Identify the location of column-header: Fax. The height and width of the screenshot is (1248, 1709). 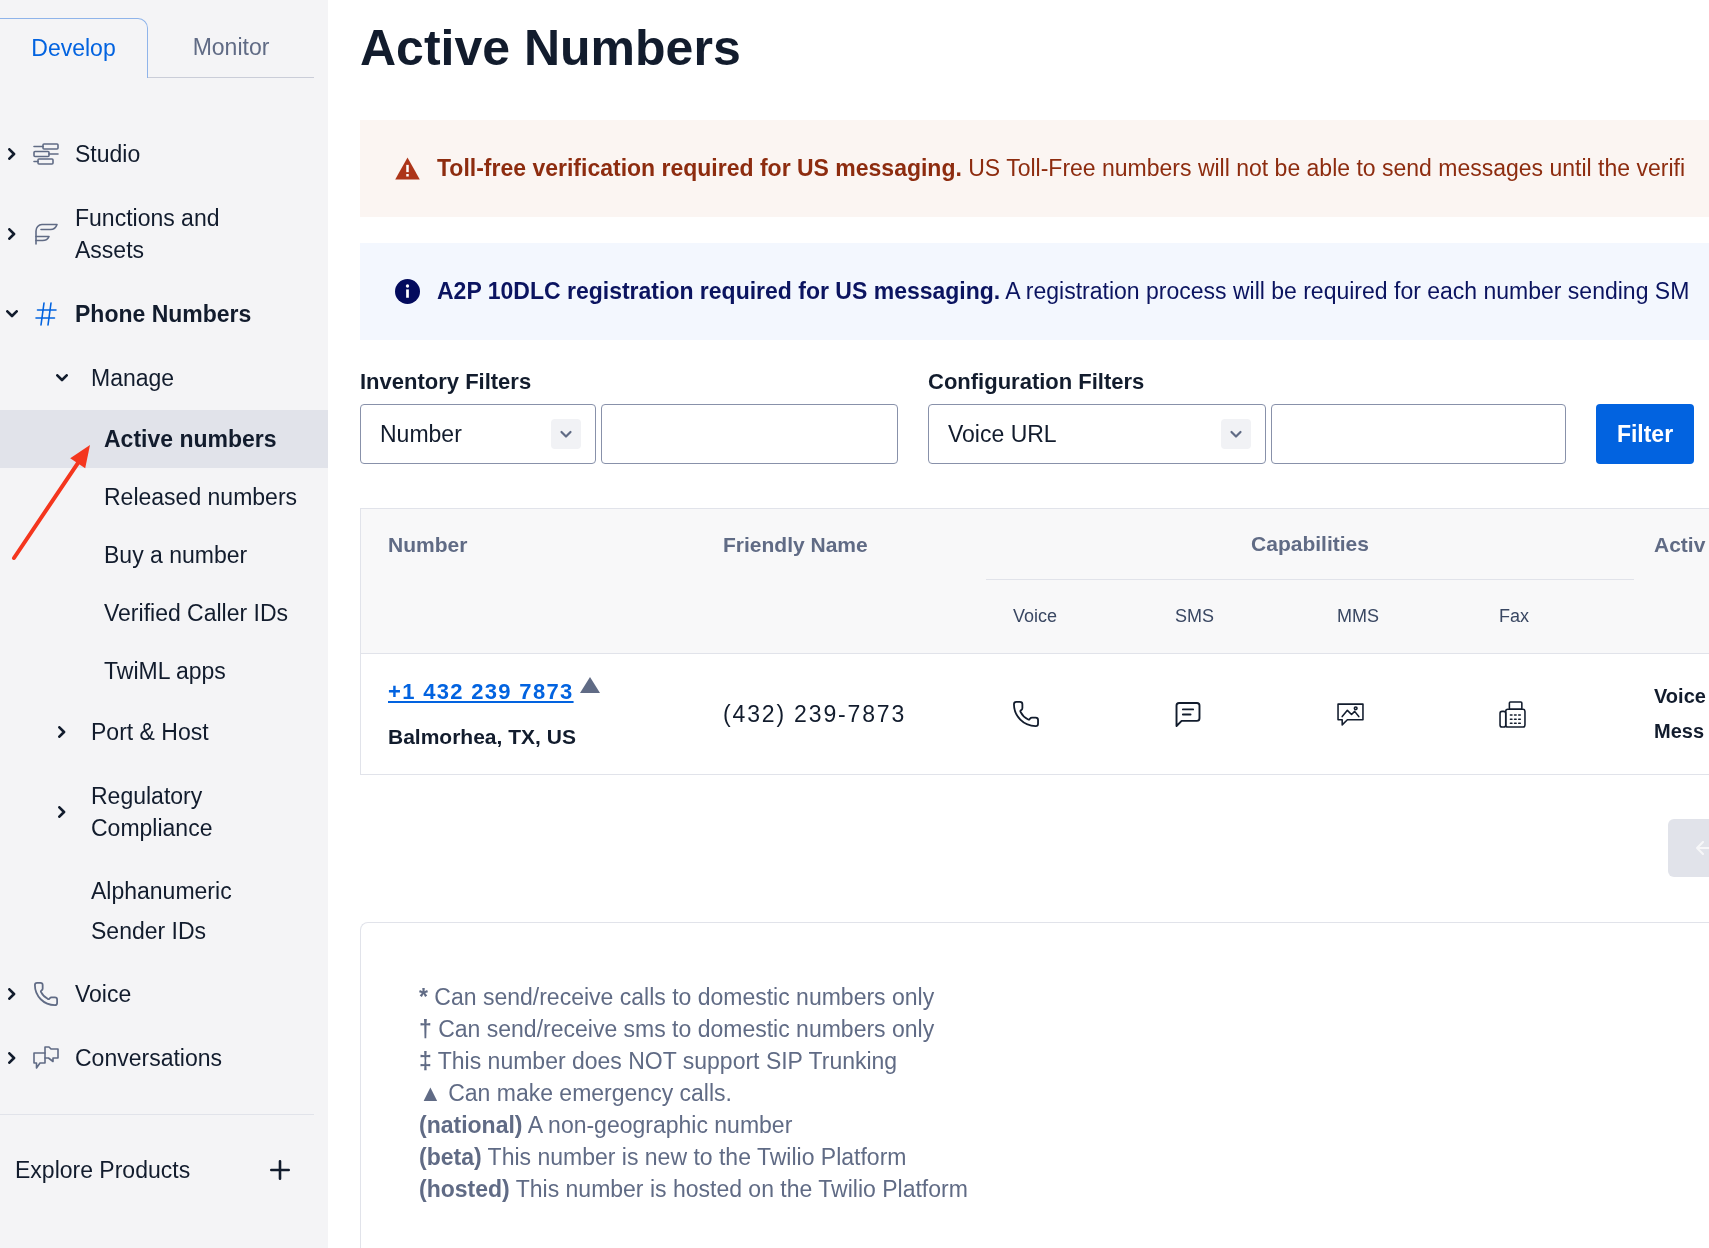
(1514, 616).